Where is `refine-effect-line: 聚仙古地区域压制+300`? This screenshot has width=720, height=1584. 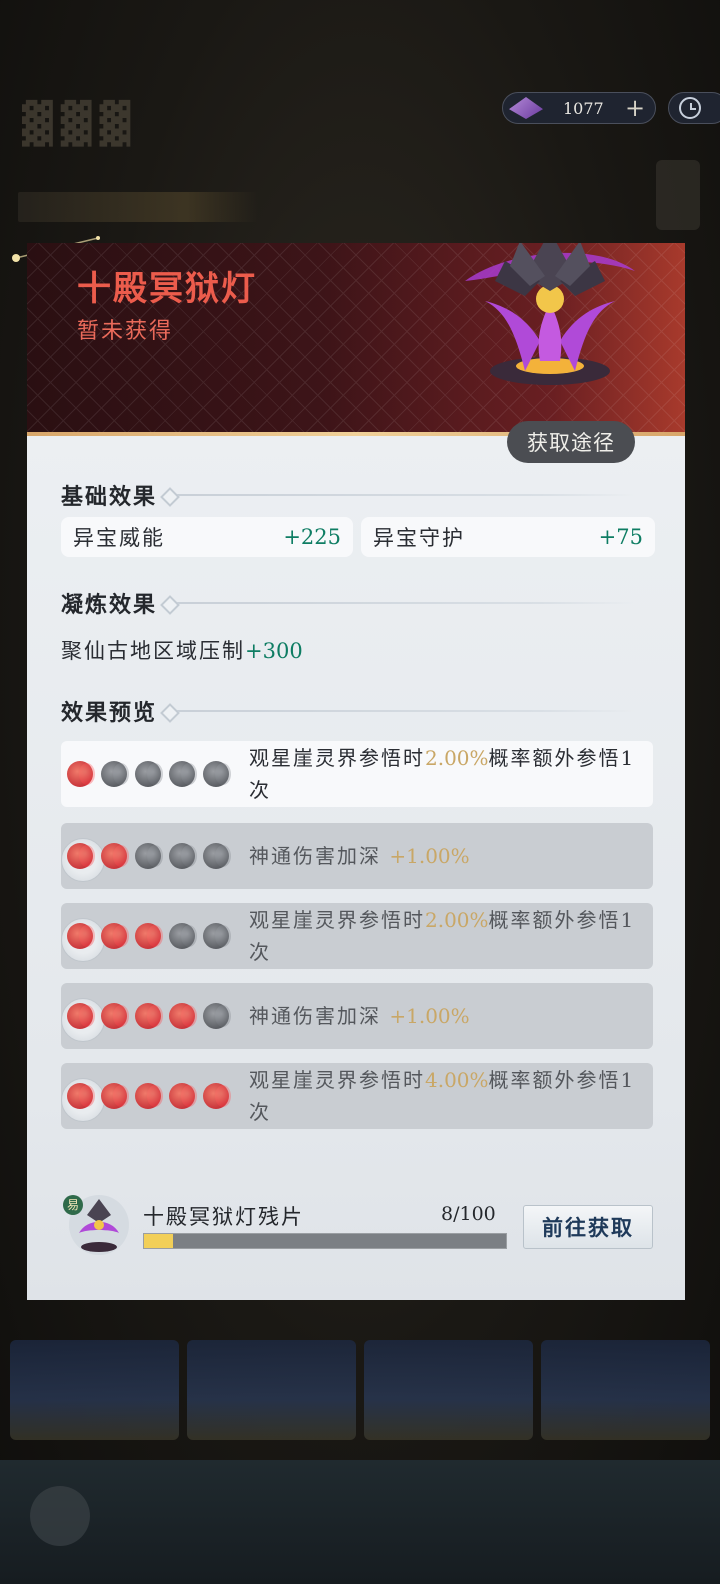 refine-effect-line: 聚仙古地区域压制+300 is located at coordinates (182, 650).